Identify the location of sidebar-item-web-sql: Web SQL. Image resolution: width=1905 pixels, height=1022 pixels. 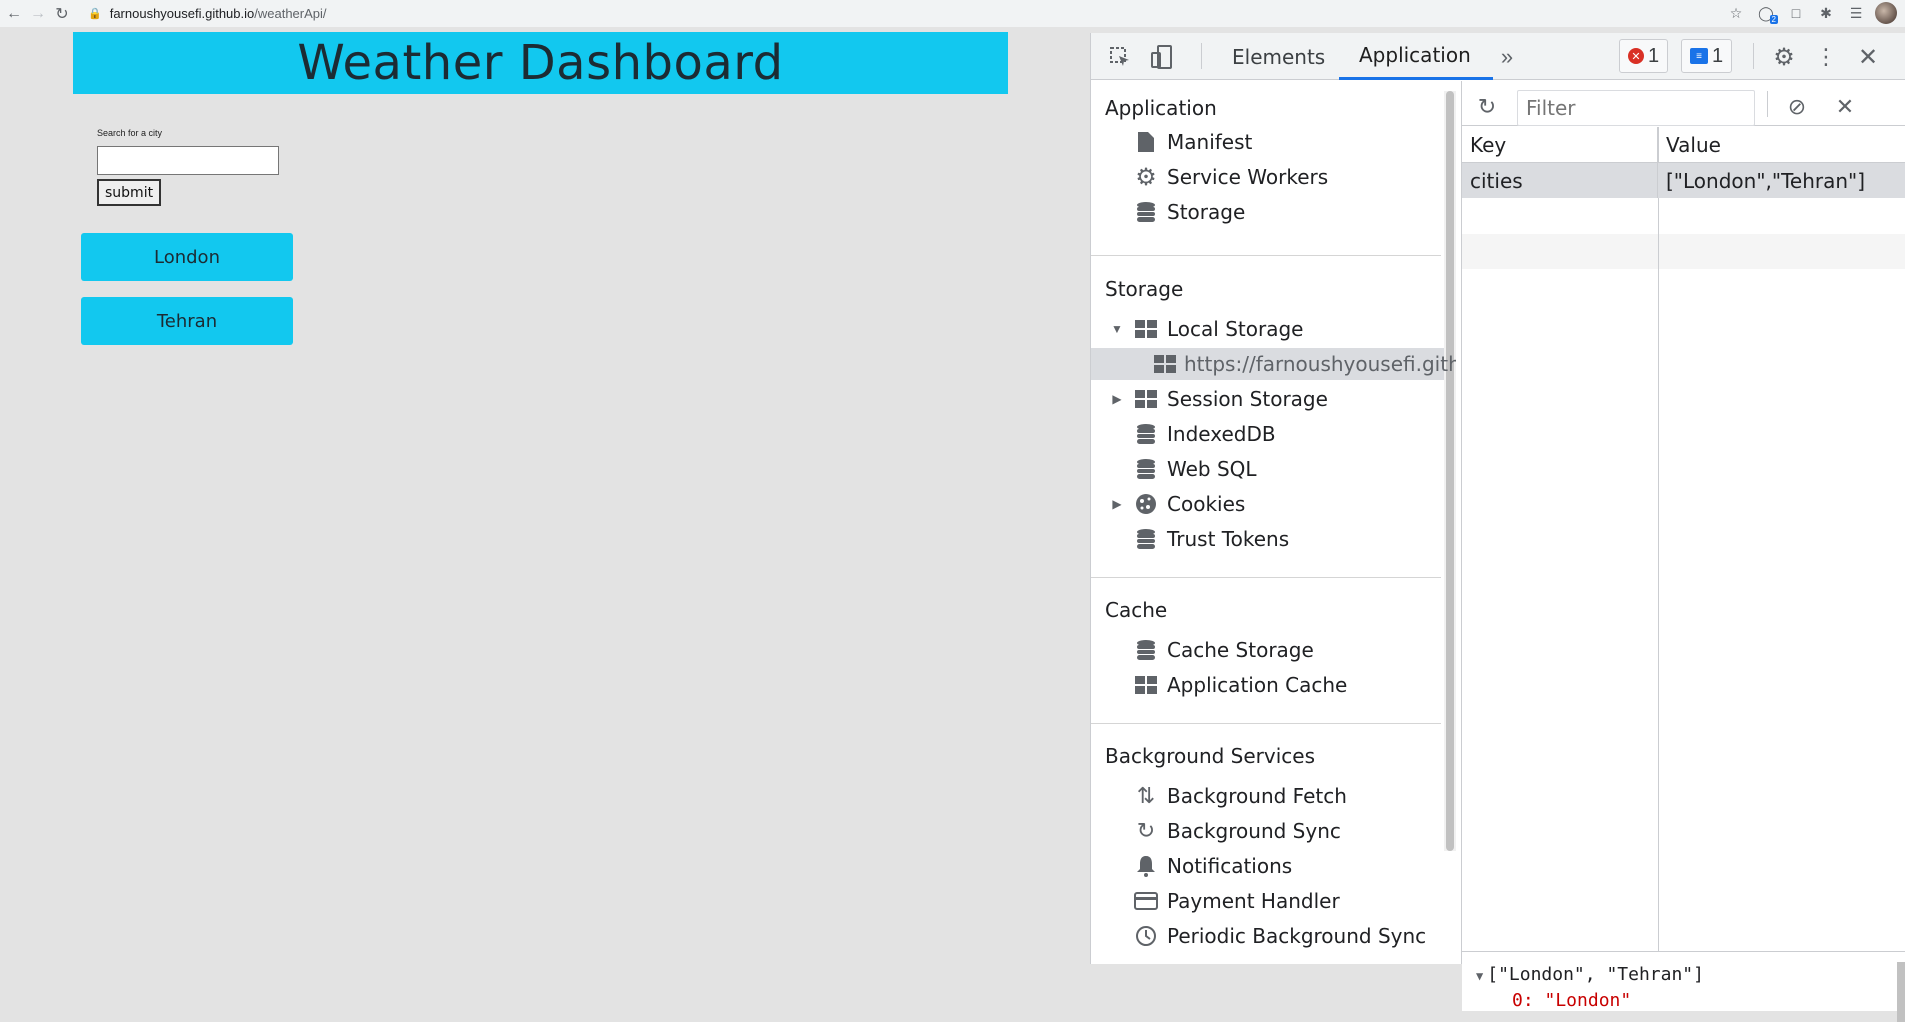
(1195, 469).